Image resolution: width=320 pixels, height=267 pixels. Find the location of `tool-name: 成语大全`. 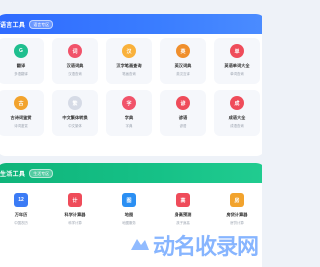

tool-name: 成语大全 is located at coordinates (237, 117).